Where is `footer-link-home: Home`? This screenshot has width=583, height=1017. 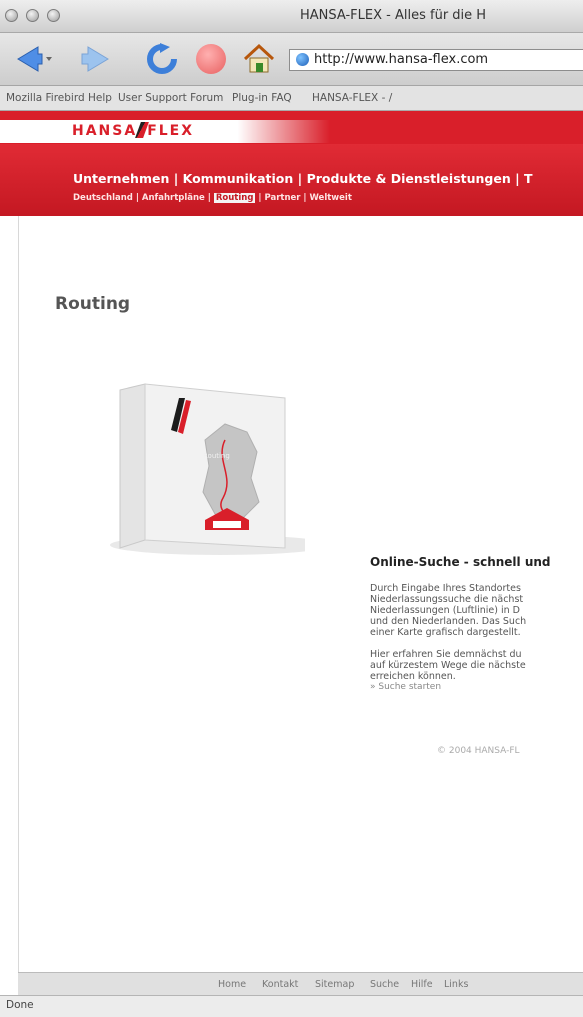 footer-link-home: Home is located at coordinates (232, 984).